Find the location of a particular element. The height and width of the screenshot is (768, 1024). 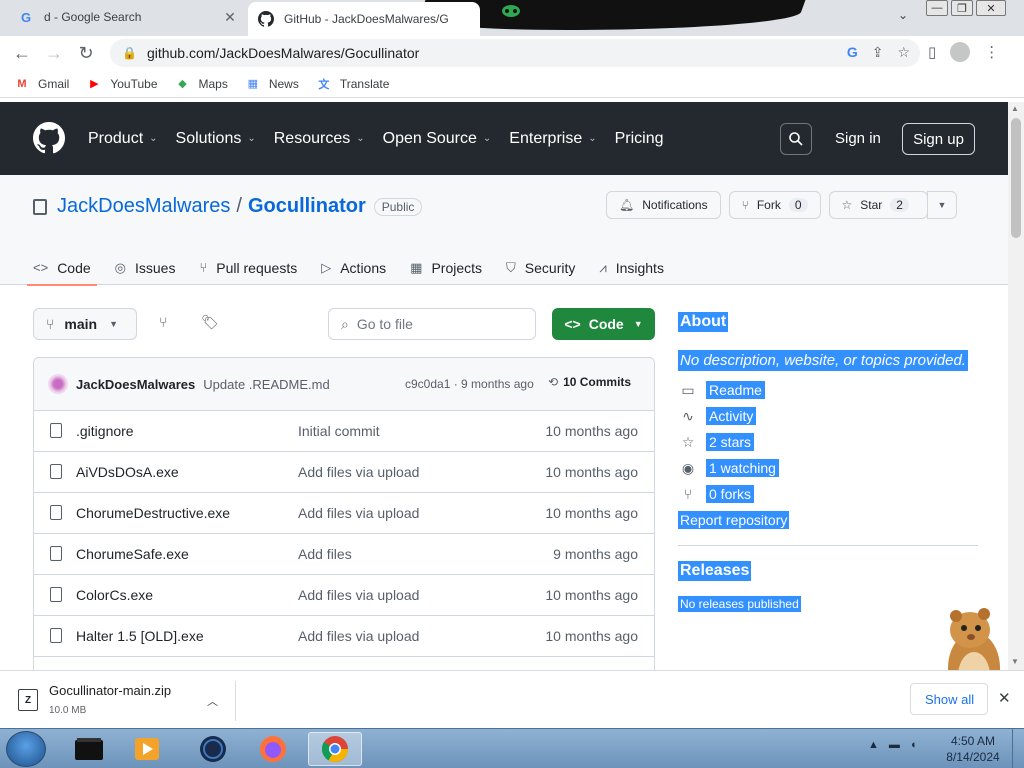

back-icon: ← is located at coordinates (22, 53).